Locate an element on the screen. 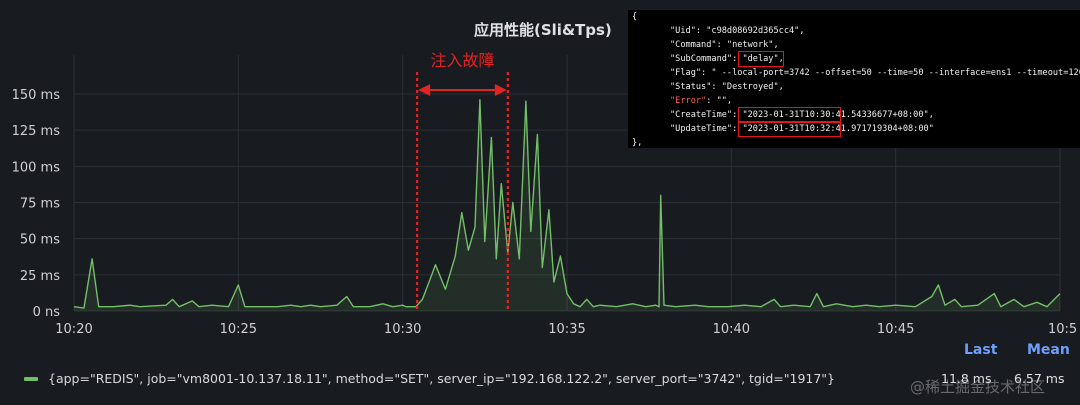 This screenshot has height=405, width=1080. y-tick-label: 0 ns is located at coordinates (47, 312).